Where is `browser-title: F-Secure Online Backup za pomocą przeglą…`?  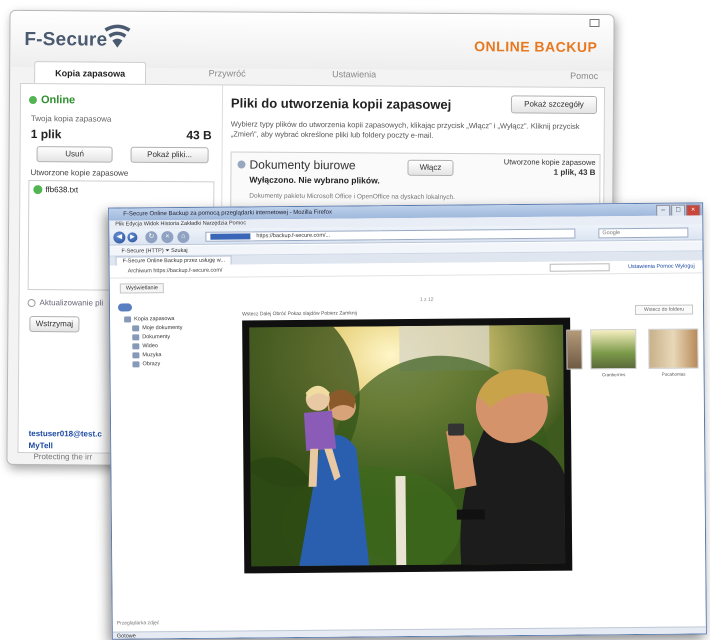 browser-title: F-Secure Online Backup za pomocą przeglą… is located at coordinates (227, 213).